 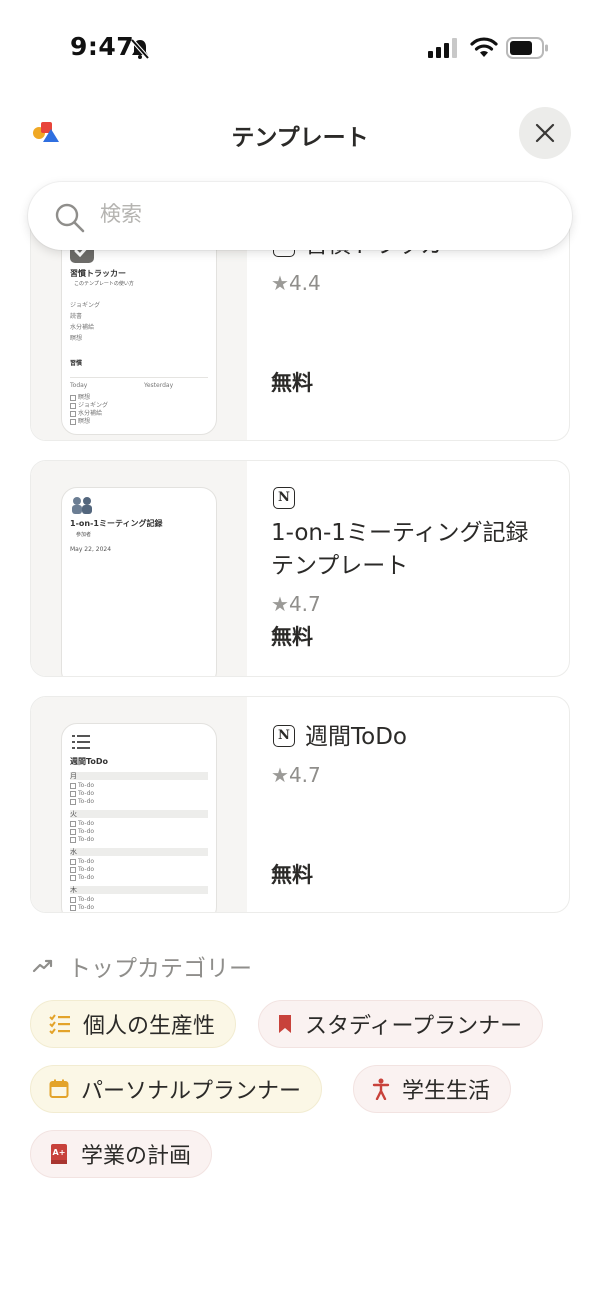 I want to click on template-rating: ★4.4, so click(x=296, y=283).